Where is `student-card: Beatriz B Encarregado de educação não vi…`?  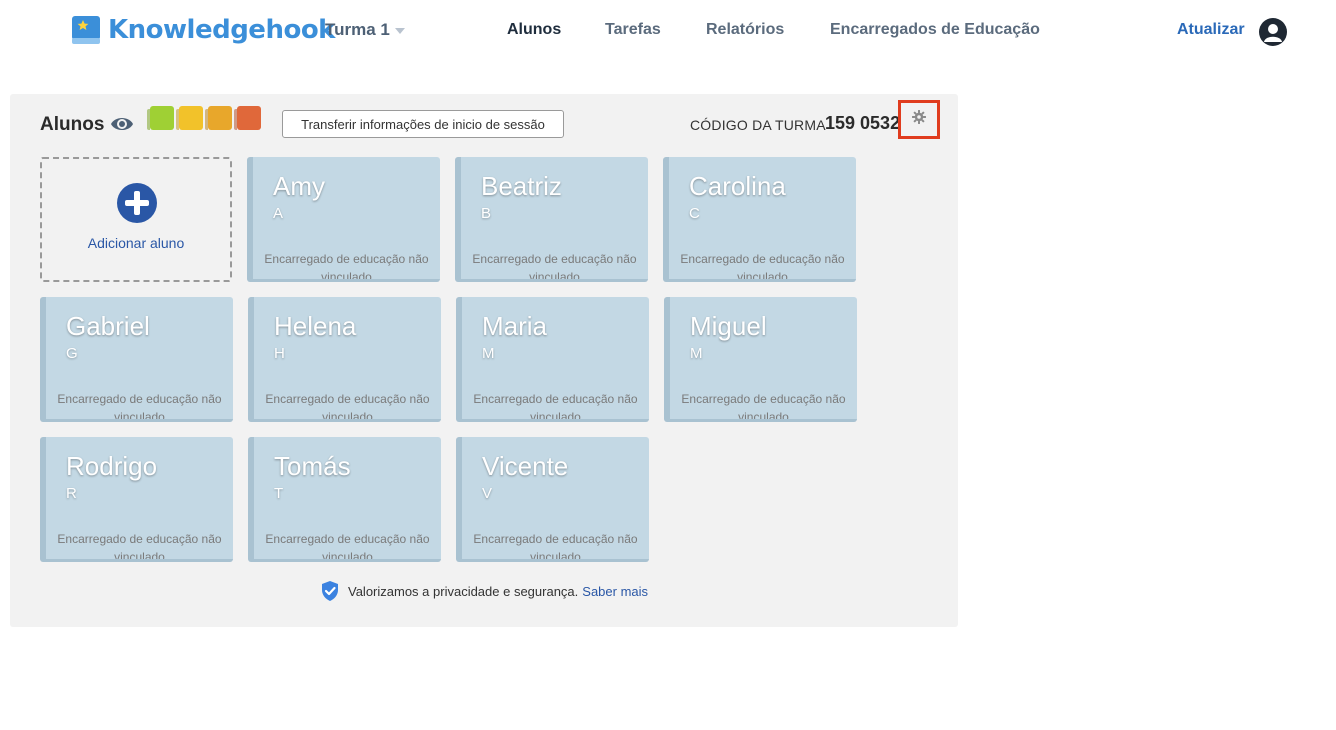 student-card: Beatriz B Encarregado de educação não vi… is located at coordinates (551, 219).